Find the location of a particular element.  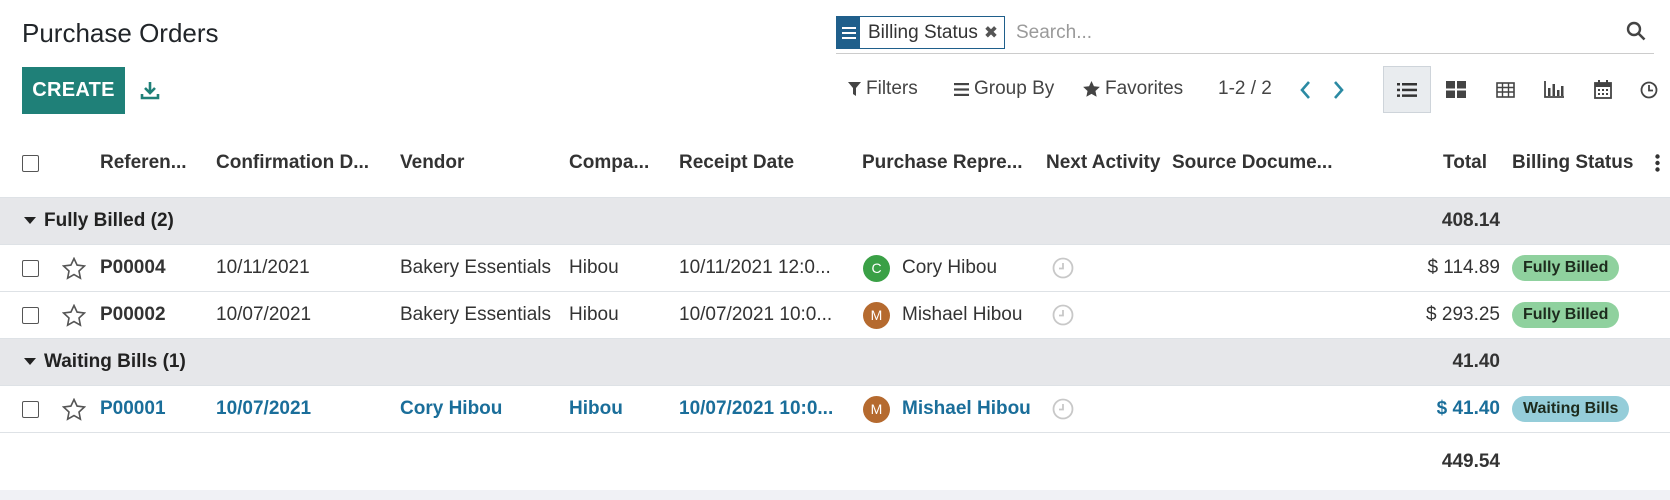

kanban-view-button is located at coordinates (1456, 89).